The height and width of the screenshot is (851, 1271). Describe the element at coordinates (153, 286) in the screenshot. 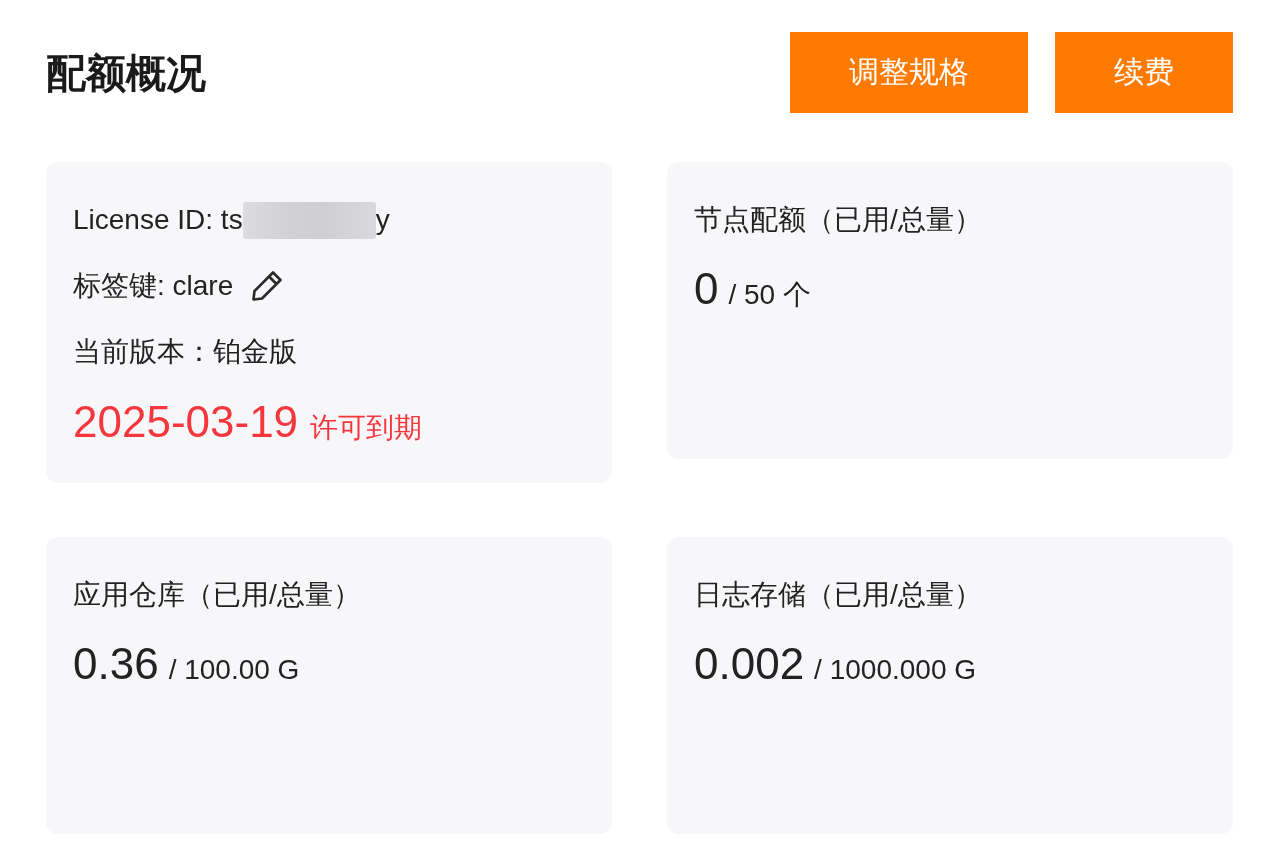

I see `tag-key-text: 标签键: clare` at that location.